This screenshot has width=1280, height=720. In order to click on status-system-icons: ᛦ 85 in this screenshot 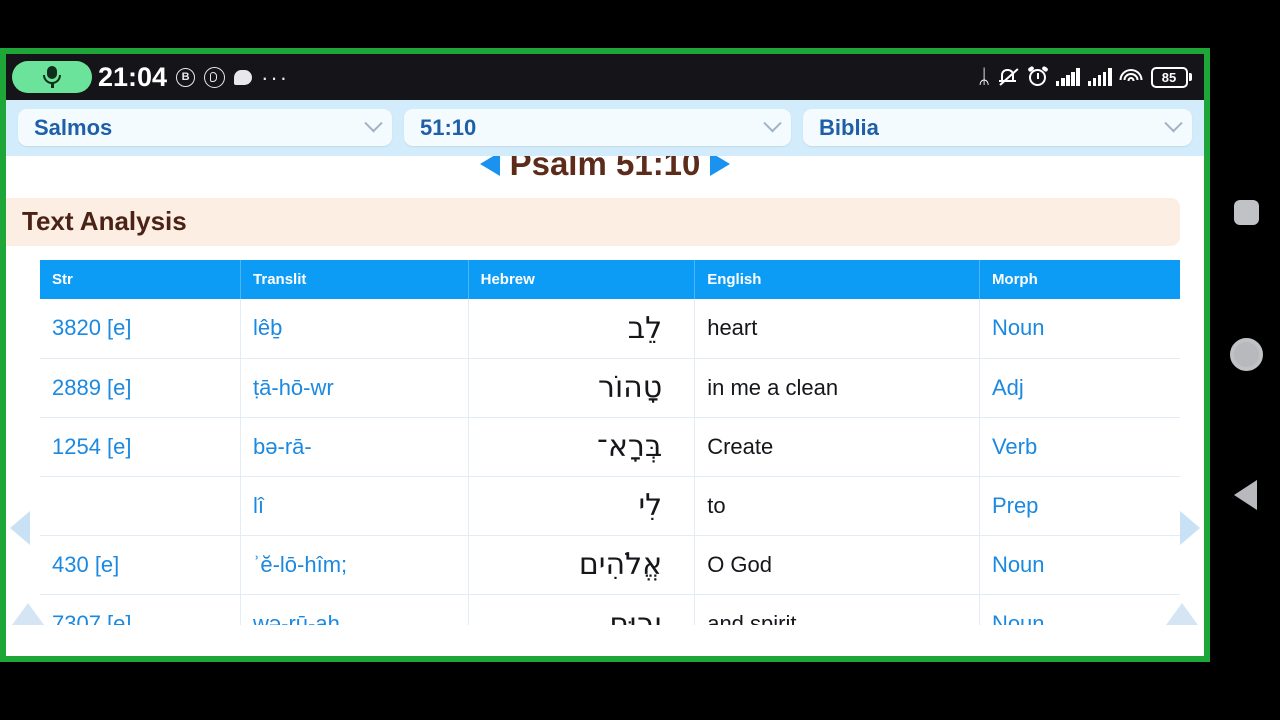, I will do `click(1085, 76)`.